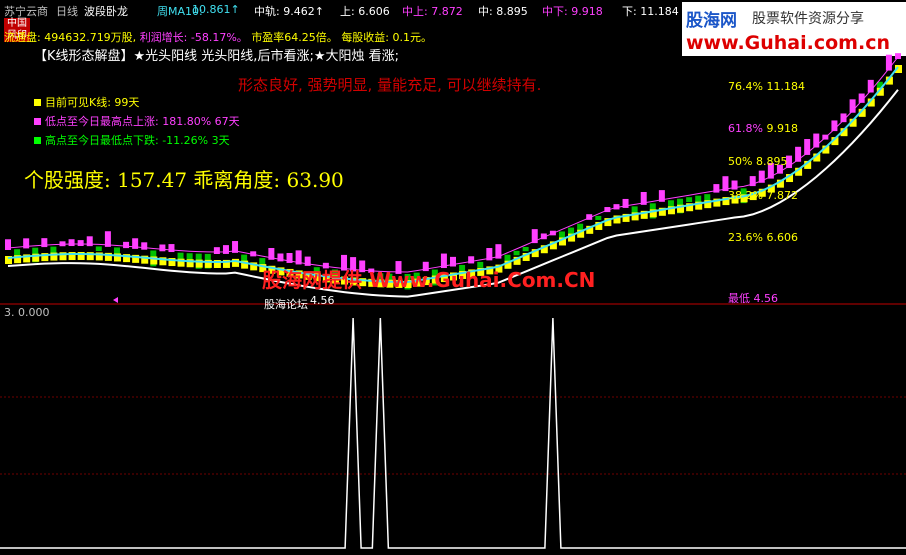 This screenshot has height=555, width=906. Describe the element at coordinates (782, 128) in the screenshot. I see `fib-price: 9.918` at that location.